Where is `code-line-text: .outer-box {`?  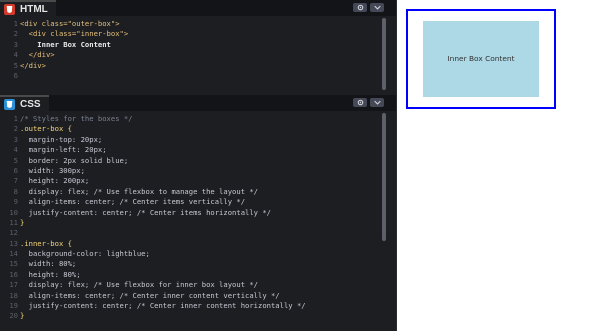
code-line-text: .outer-box { is located at coordinates (46, 129).